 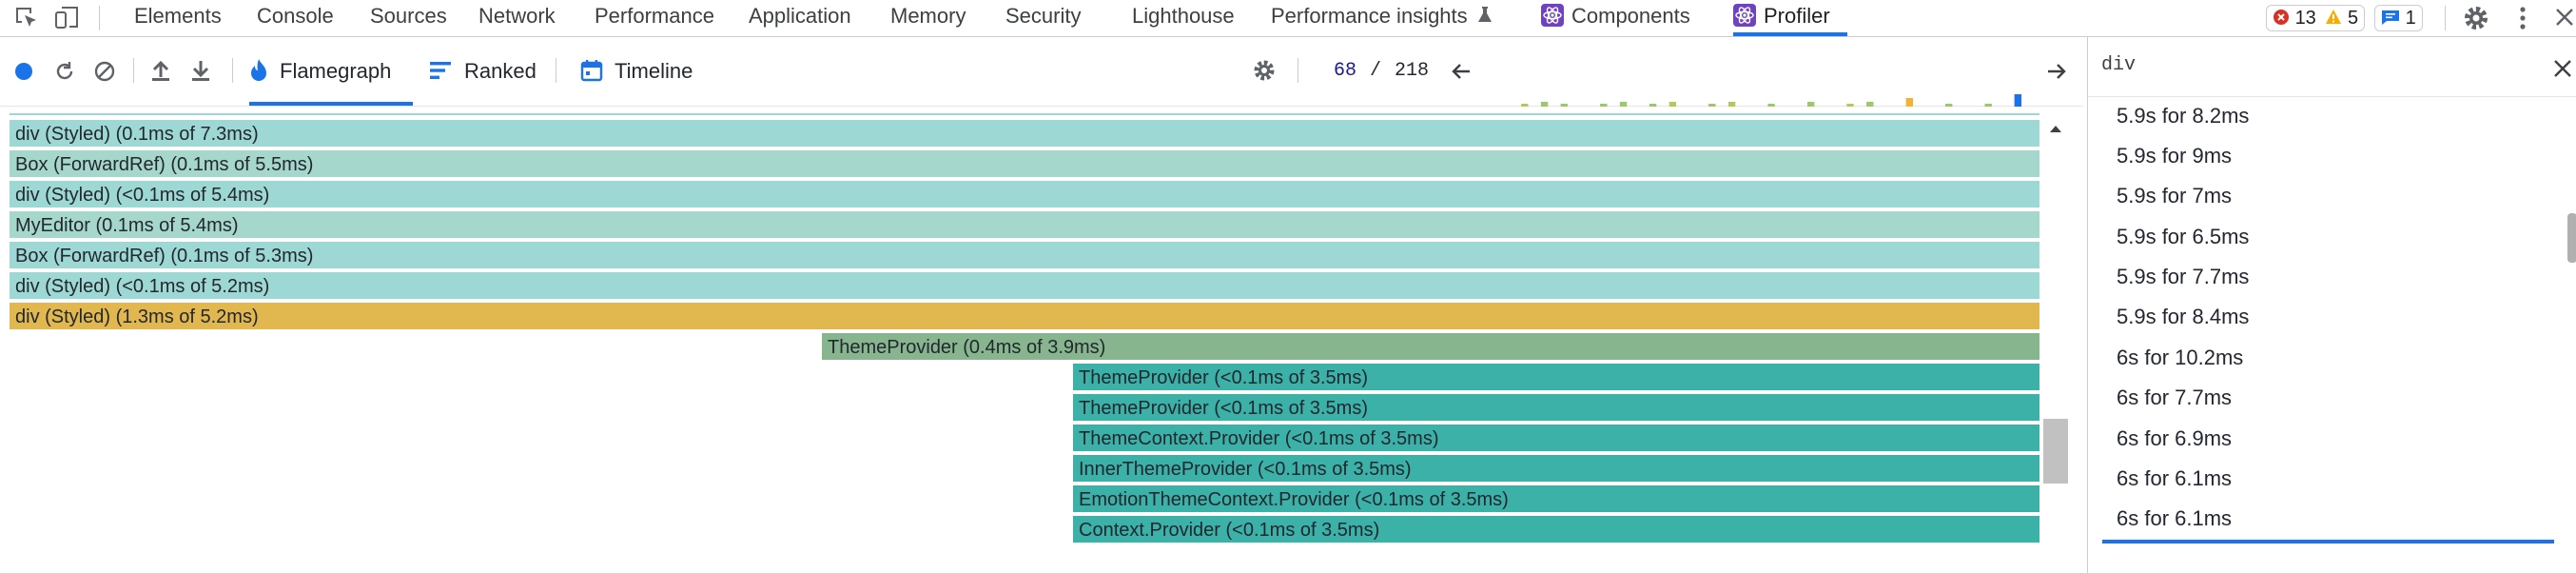 I want to click on flame-node-selected: div (Styled) (1.3ms of 5.2ms), so click(x=1024, y=317).